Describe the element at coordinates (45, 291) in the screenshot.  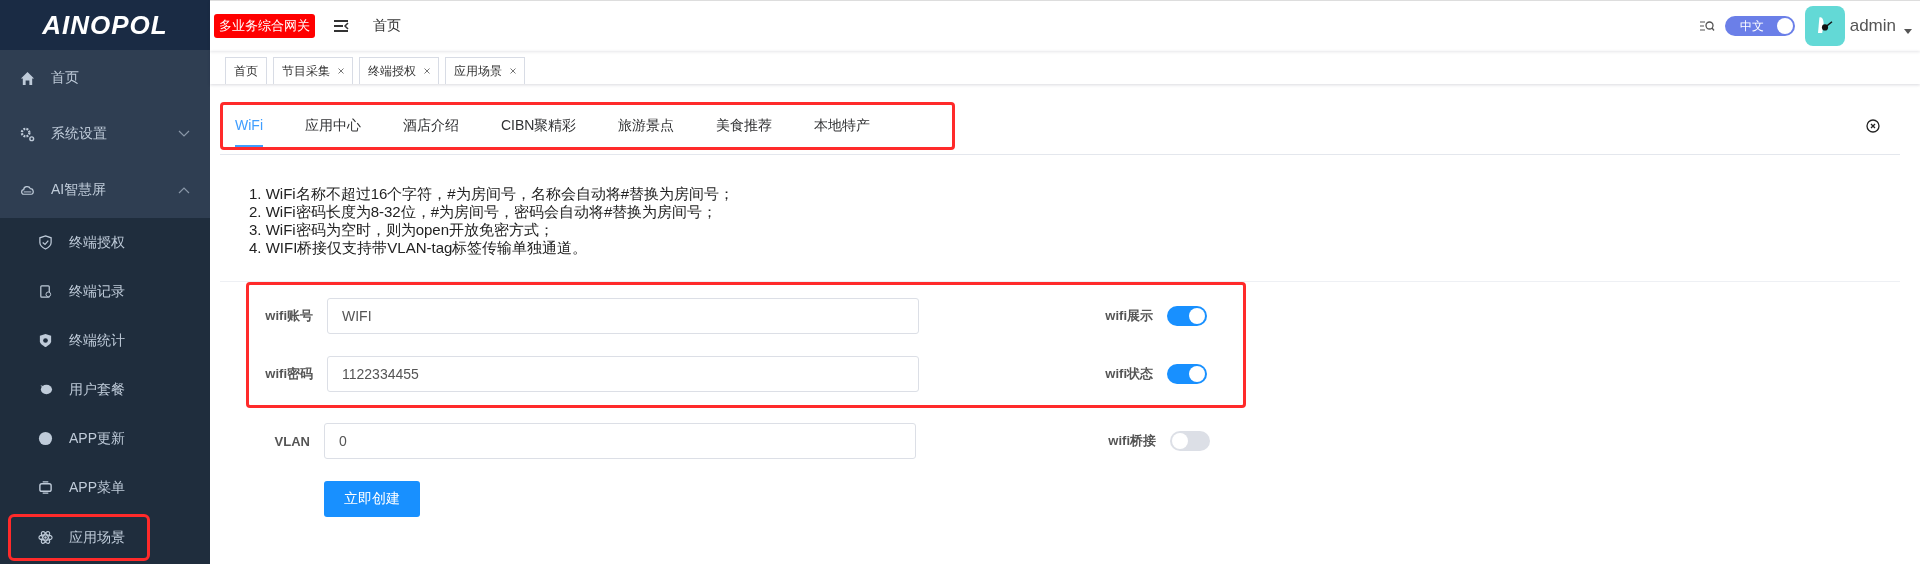
I see `clipboard-icon` at that location.